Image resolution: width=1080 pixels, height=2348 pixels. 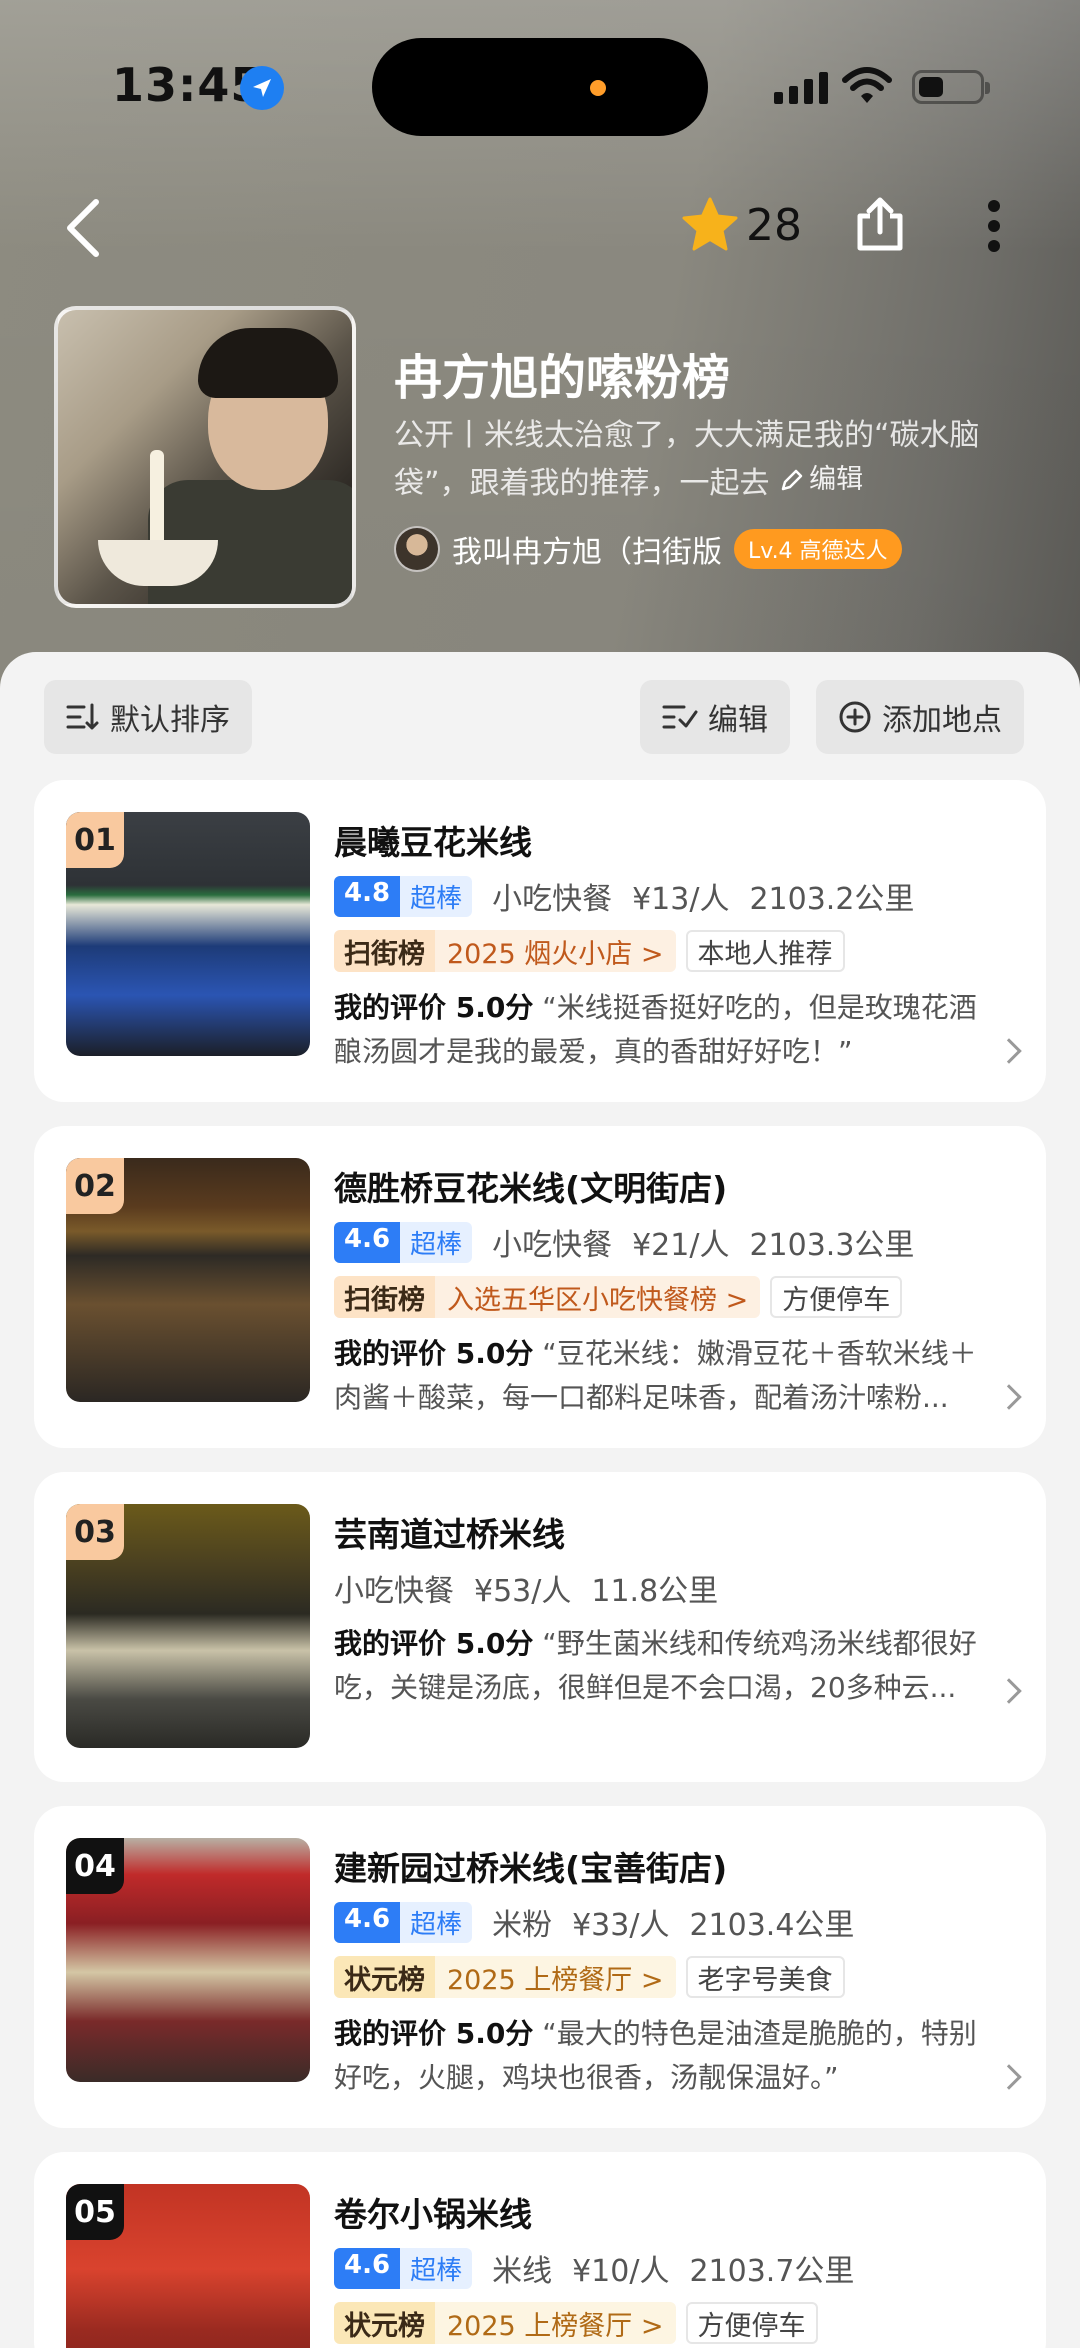 I want to click on list-description: 公开丨米线太治愈了，大大满足我的“碳水脑袋”，跟着我的推荐，一起去 编辑, so click(x=699, y=460).